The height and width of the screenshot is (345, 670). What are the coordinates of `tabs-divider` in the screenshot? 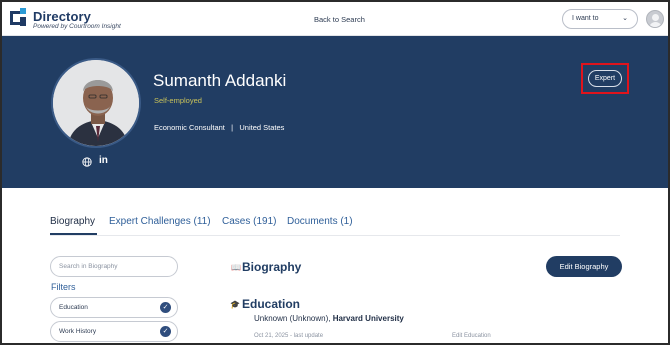 It's located at (335, 235).